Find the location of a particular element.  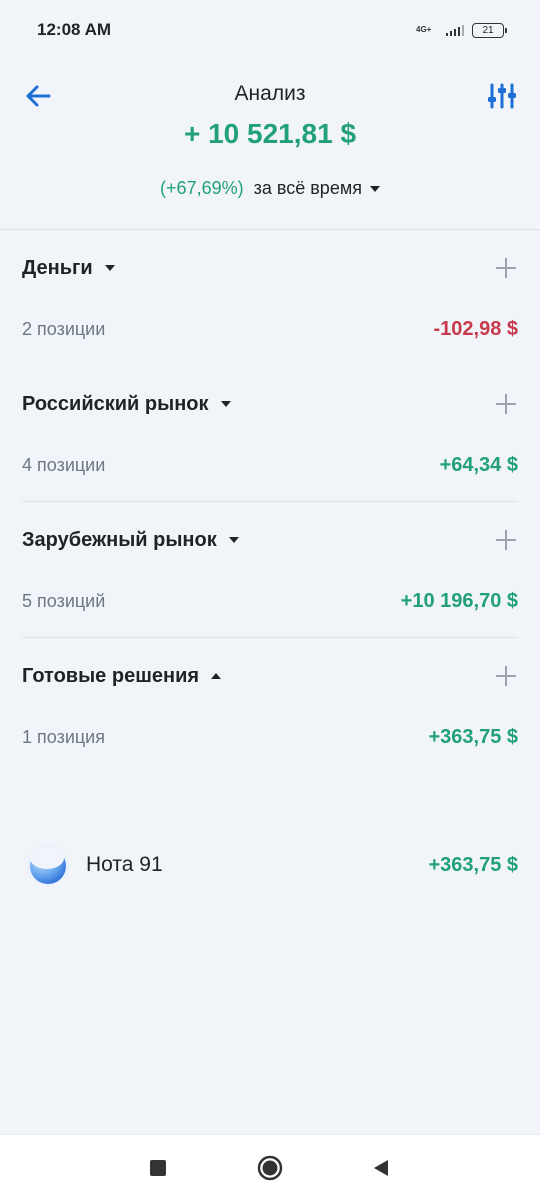

period-row: (+67,69%) за всё время is located at coordinates (270, 188).